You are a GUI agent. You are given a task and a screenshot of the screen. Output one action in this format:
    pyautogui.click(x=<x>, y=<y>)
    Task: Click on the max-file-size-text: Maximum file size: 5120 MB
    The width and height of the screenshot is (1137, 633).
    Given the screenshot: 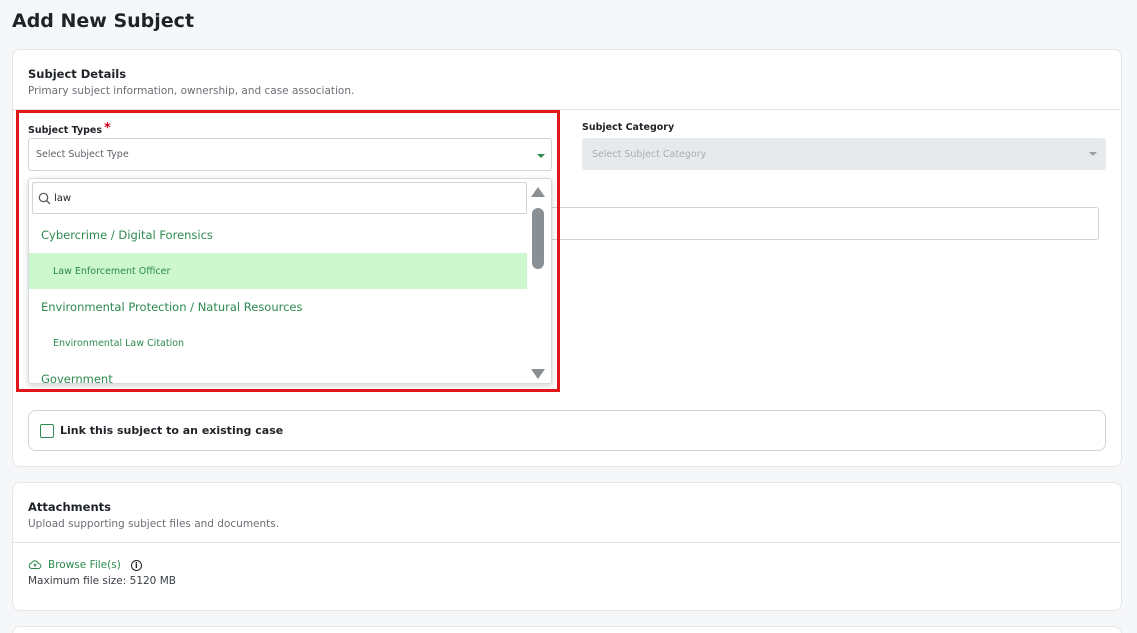 What is the action you would take?
    pyautogui.click(x=102, y=581)
    